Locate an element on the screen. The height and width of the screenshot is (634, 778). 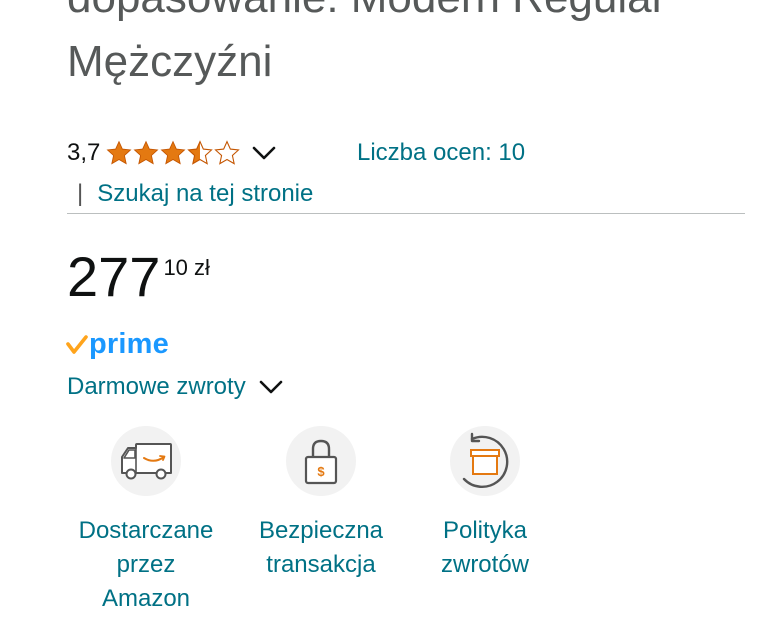
feature-icon-circle: $ is located at coordinates (321, 461).